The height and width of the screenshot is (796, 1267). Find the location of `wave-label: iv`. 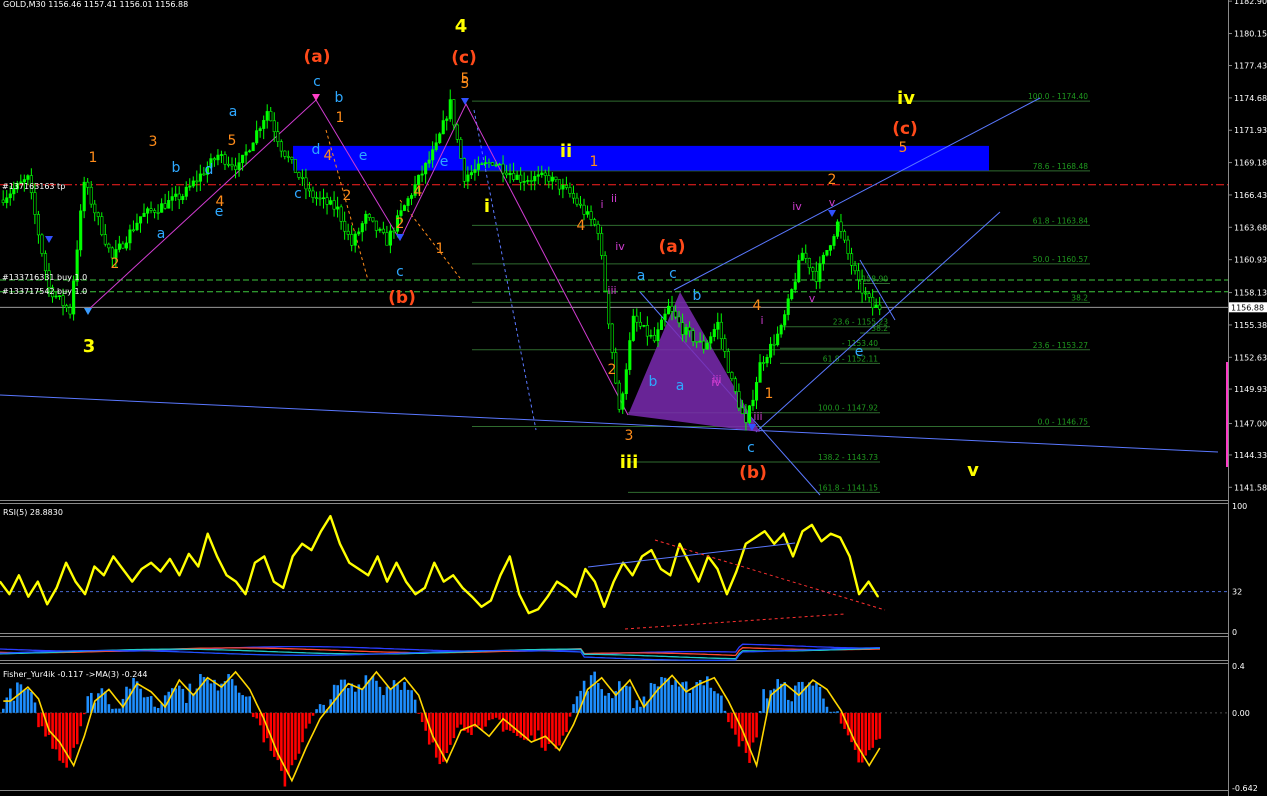

wave-label: iv is located at coordinates (716, 382).